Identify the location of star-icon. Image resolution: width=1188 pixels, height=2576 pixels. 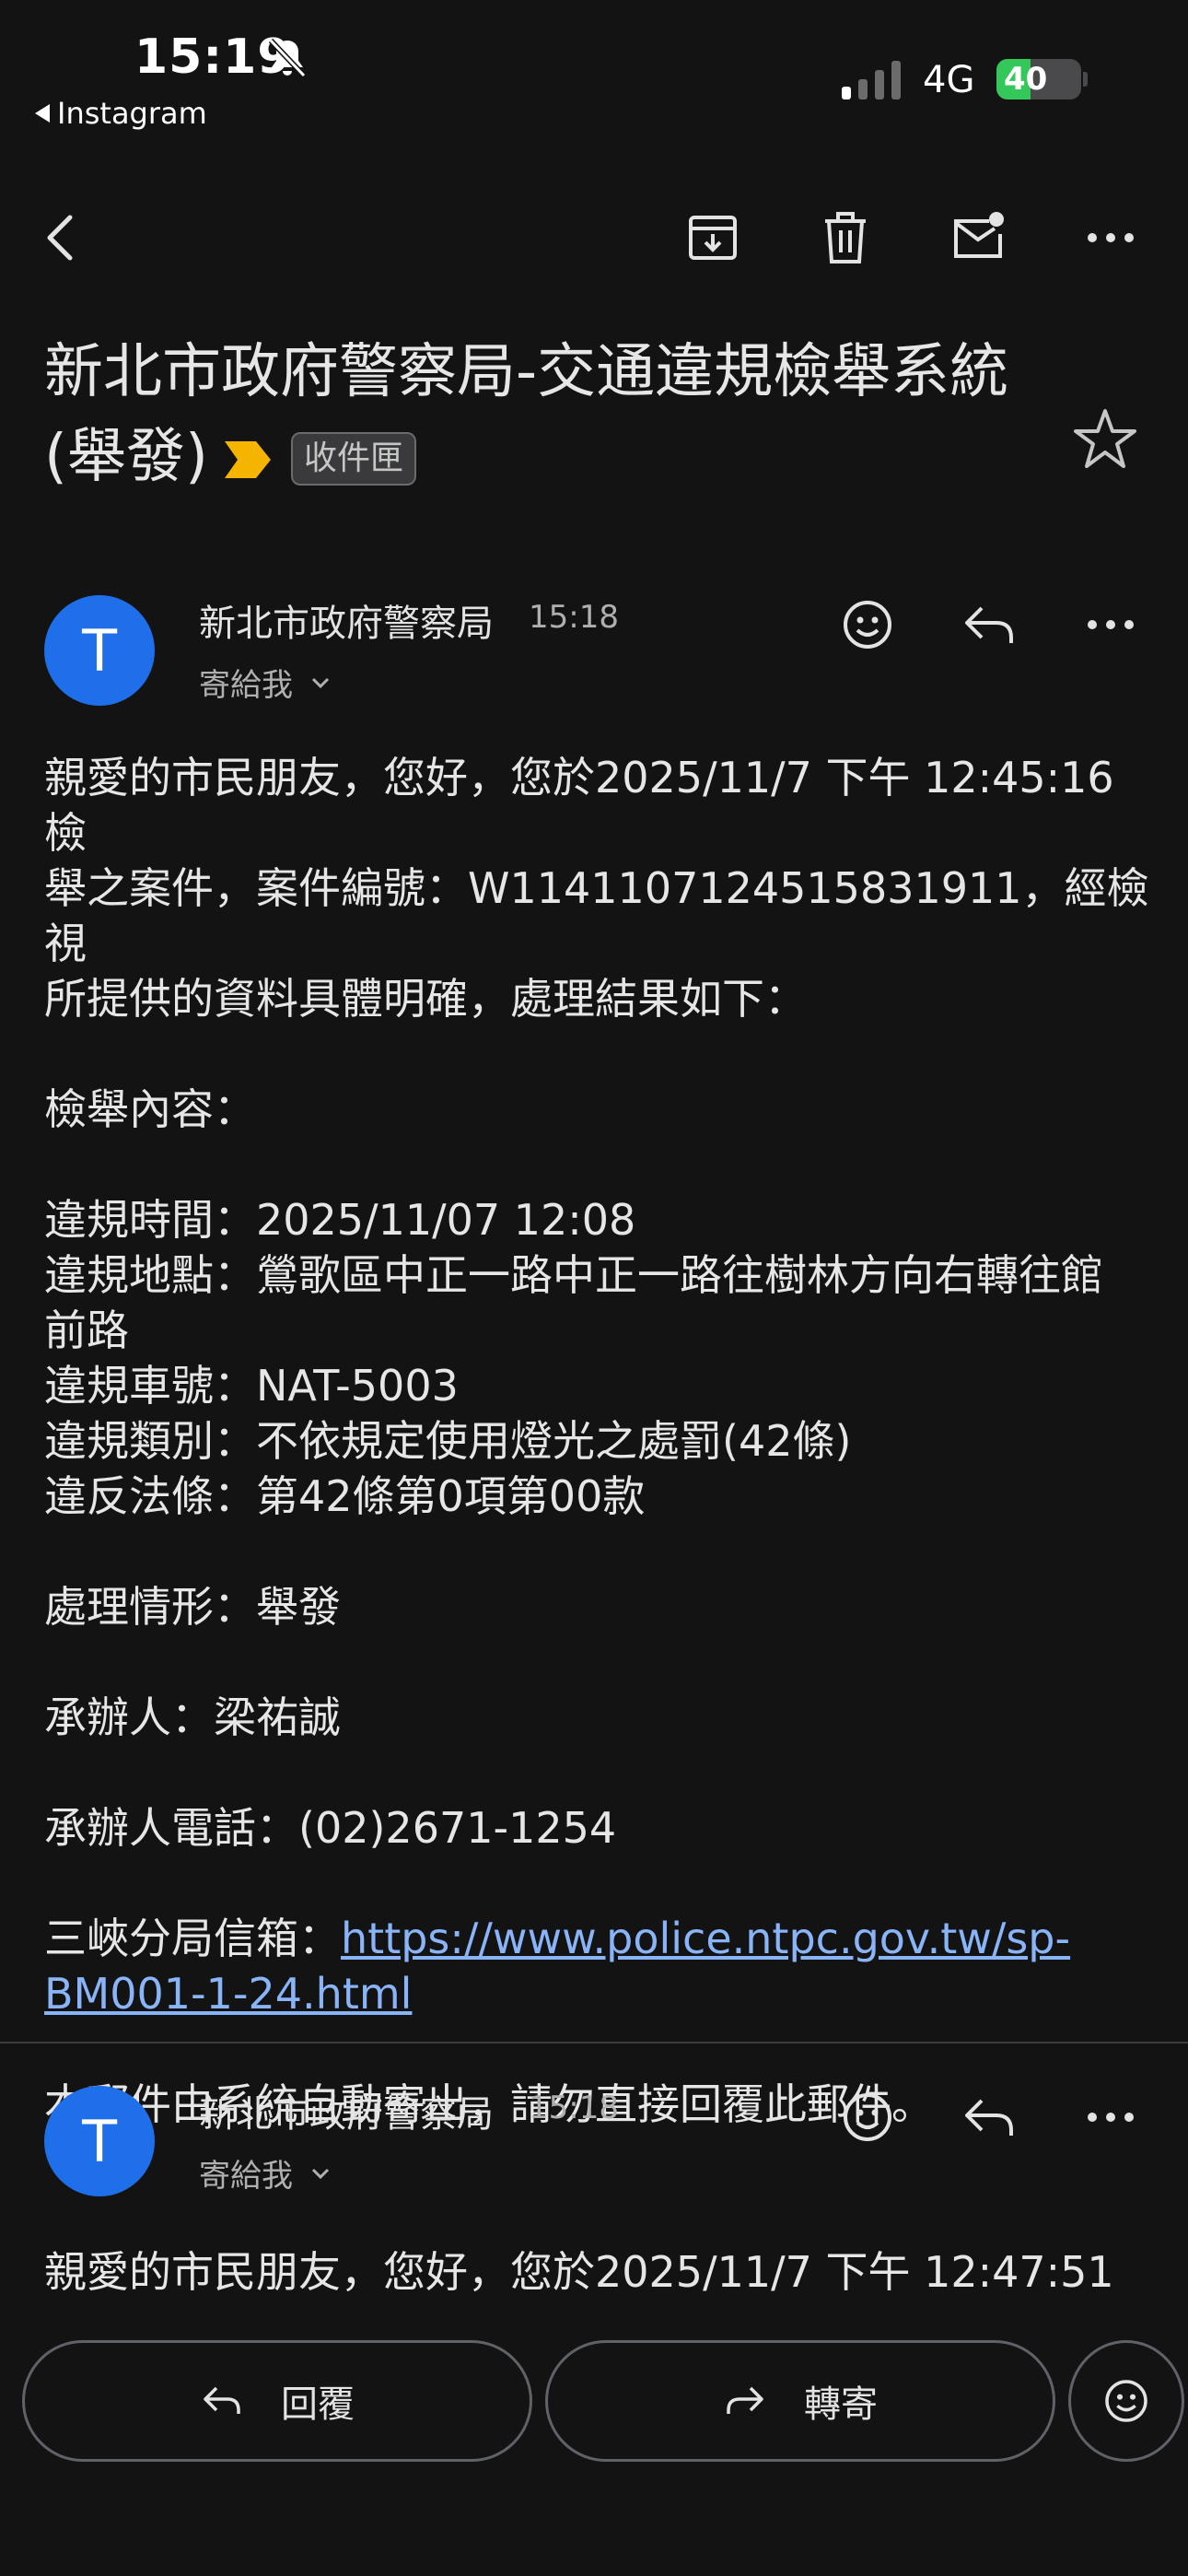
(1105, 438).